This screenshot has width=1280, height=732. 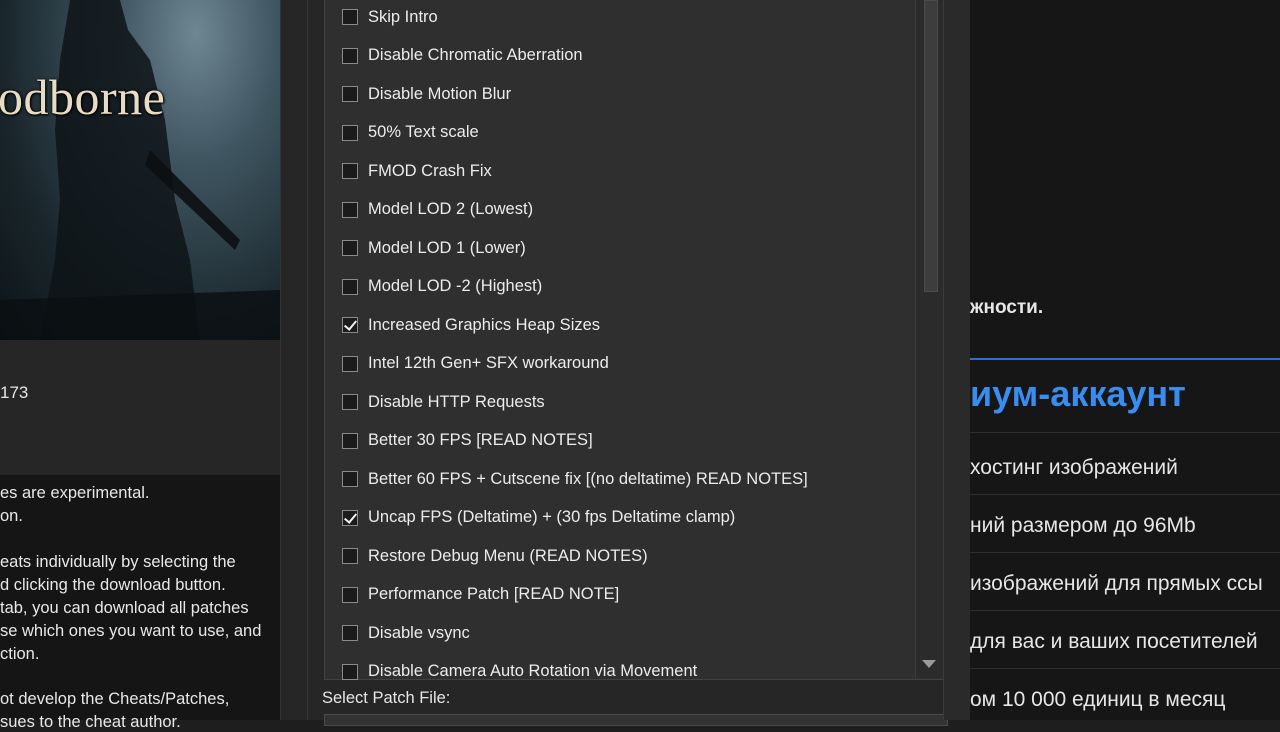 What do you see at coordinates (294, 360) in the screenshot?
I see `panel-gutter` at bounding box center [294, 360].